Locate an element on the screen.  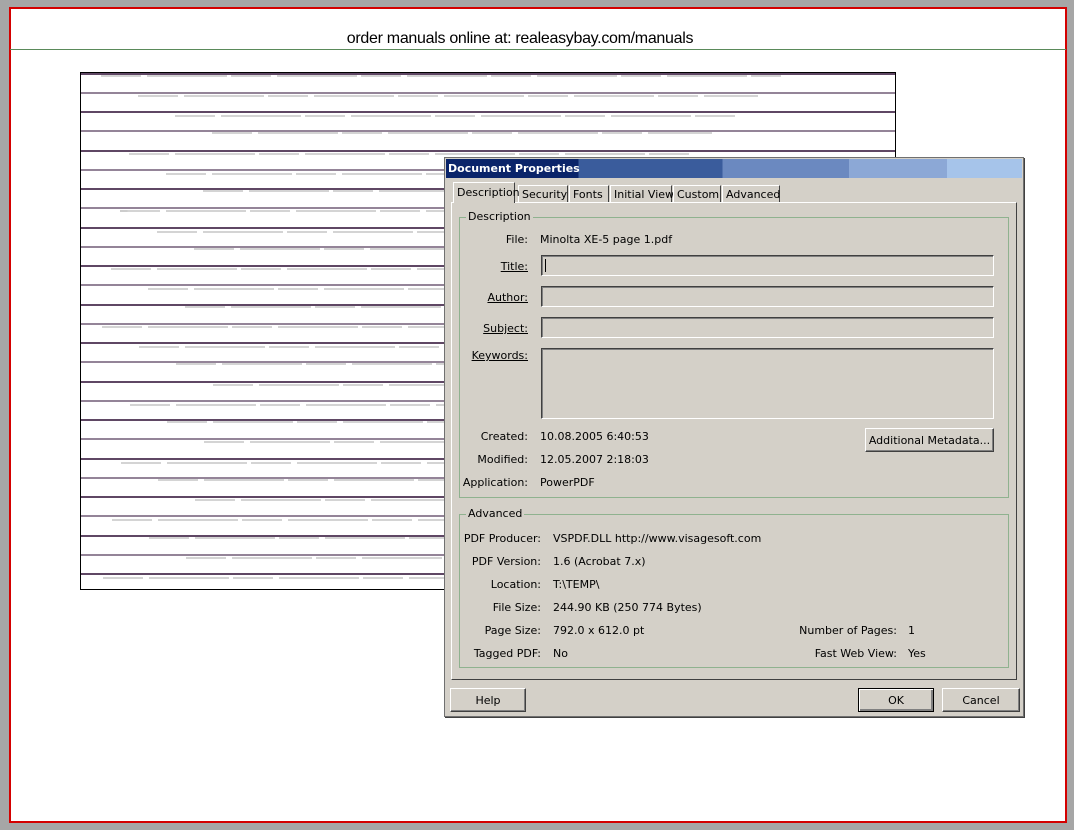
file-size-value: 244.90 KB (250 774 Bytes) is located at coordinates (627, 607).